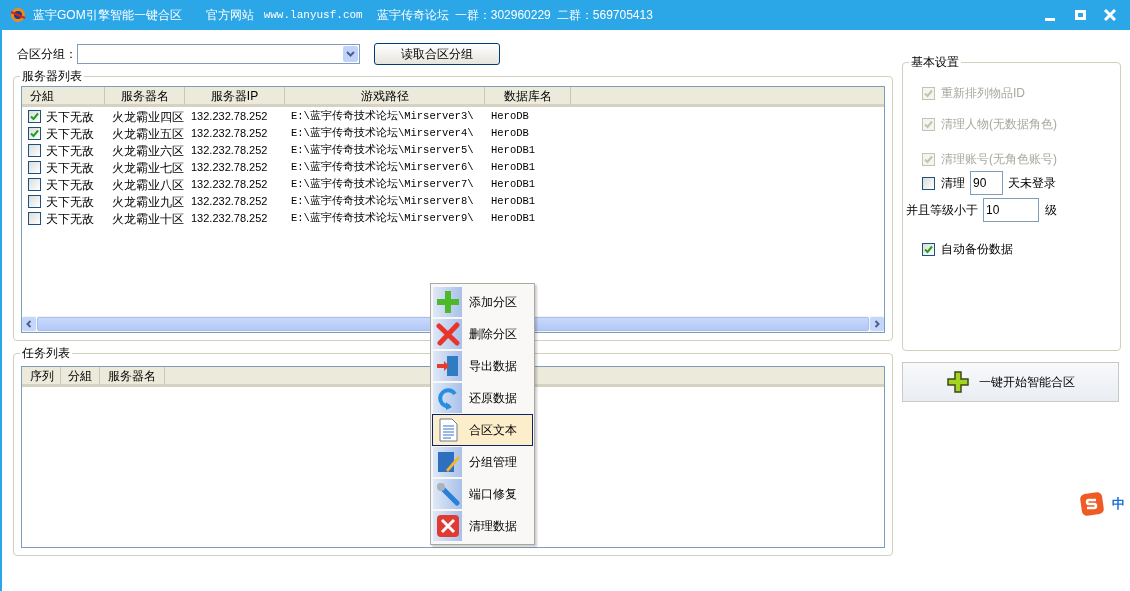  Describe the element at coordinates (1080, 15) in the screenshot. I see `maximize-icon` at that location.